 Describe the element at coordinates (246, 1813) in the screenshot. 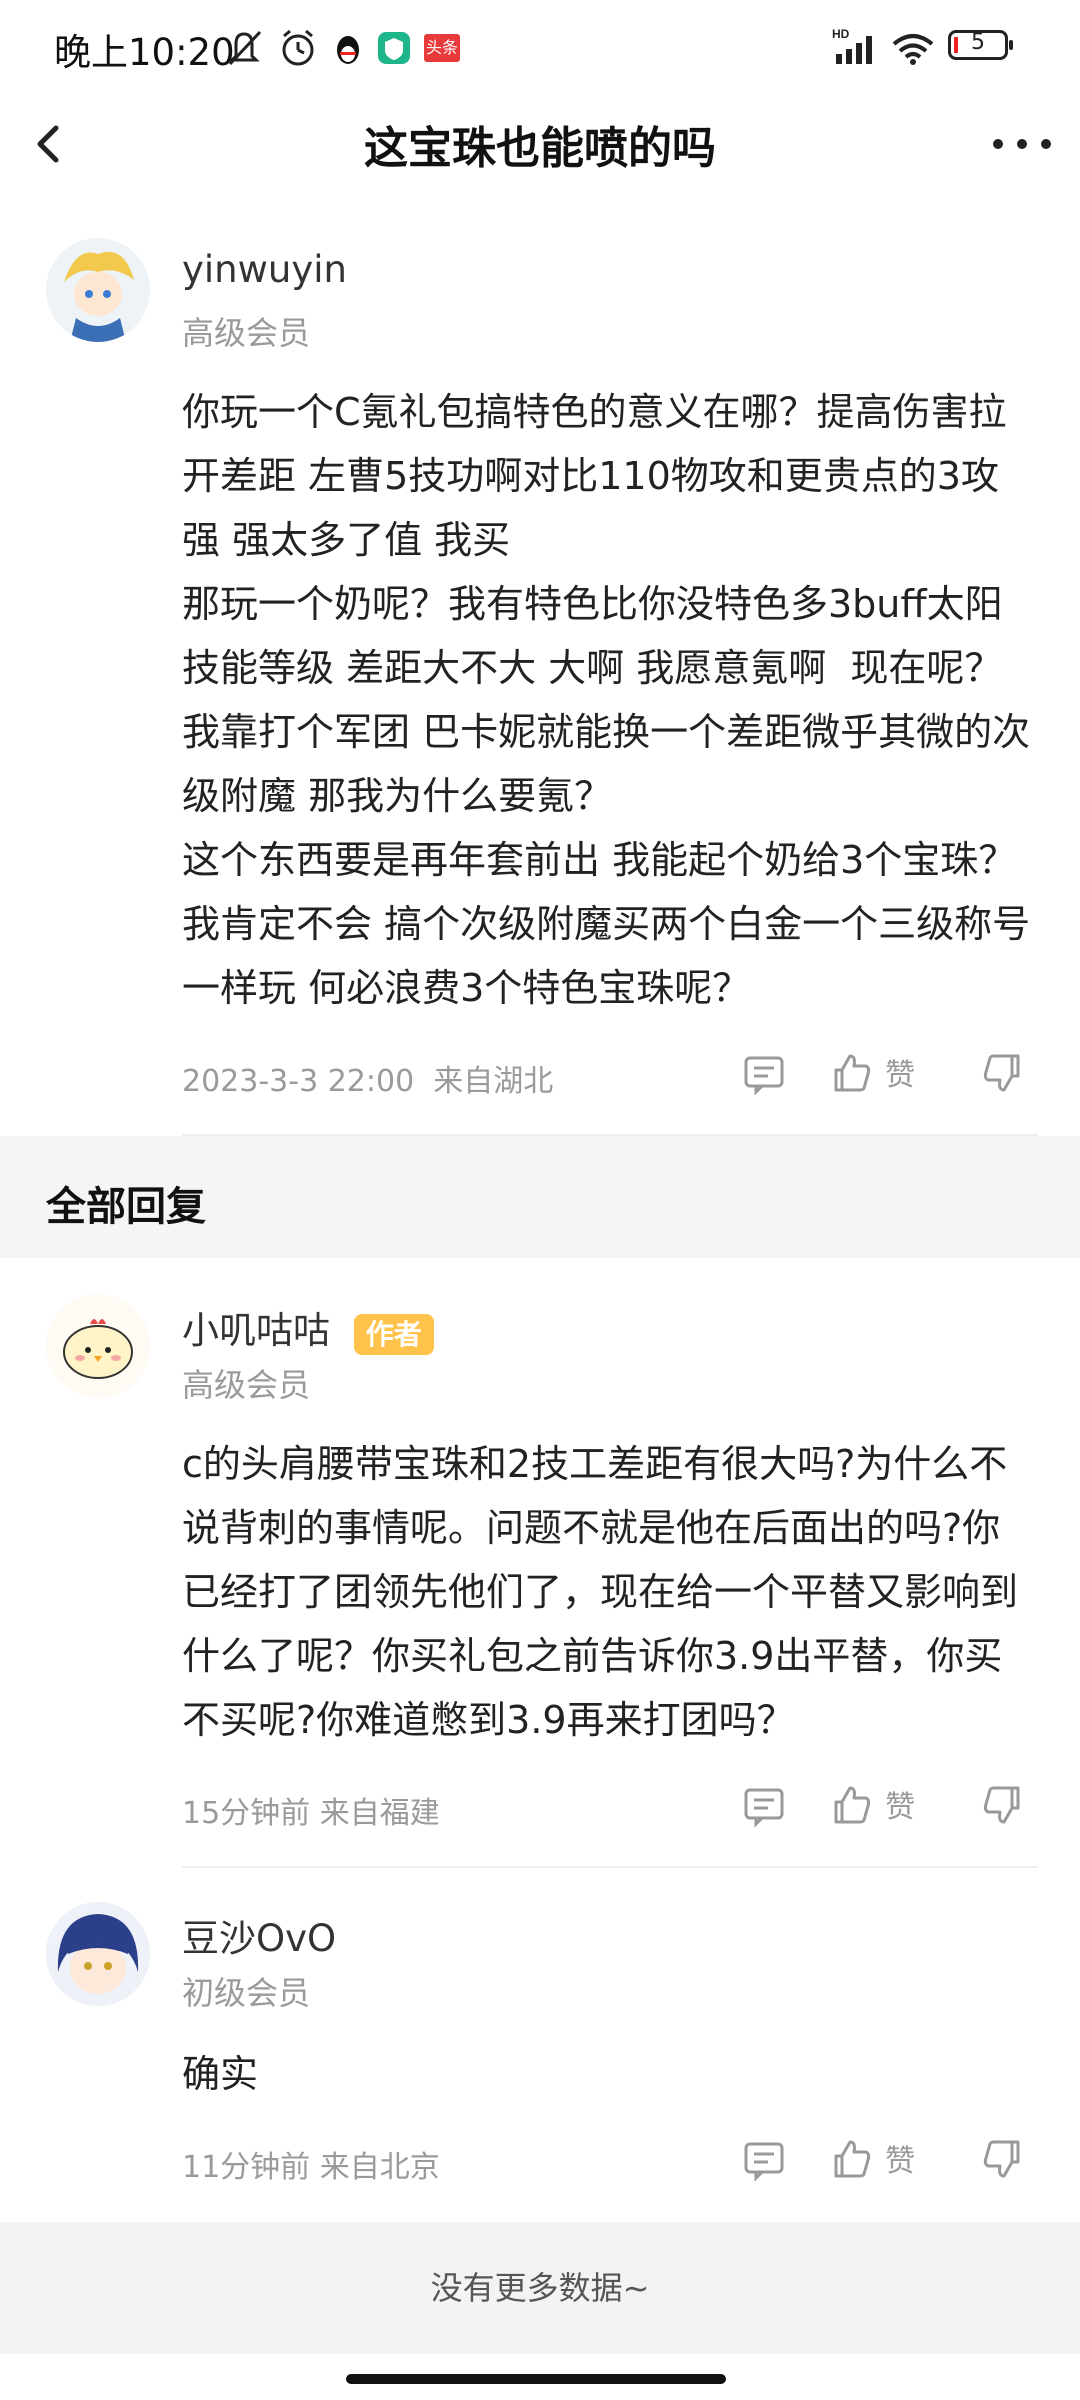

I see `reply-timestamp: 15分钟前` at that location.